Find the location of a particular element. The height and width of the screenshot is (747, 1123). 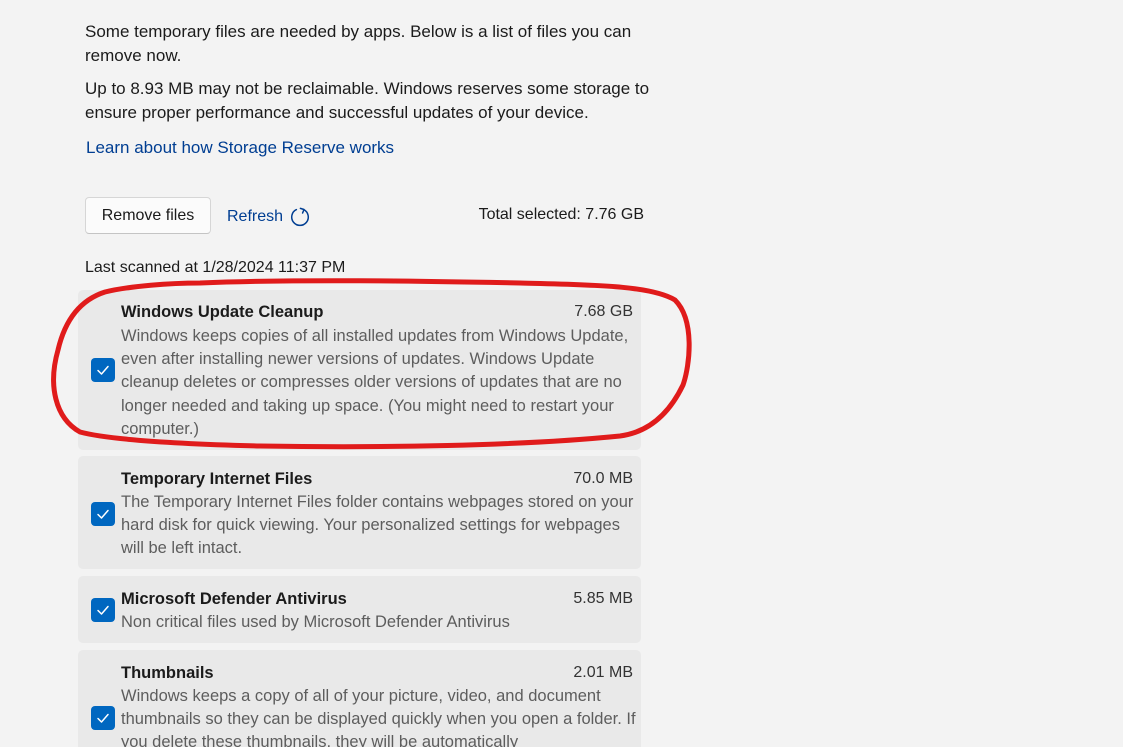

refresh-button: Refresh is located at coordinates (269, 217).